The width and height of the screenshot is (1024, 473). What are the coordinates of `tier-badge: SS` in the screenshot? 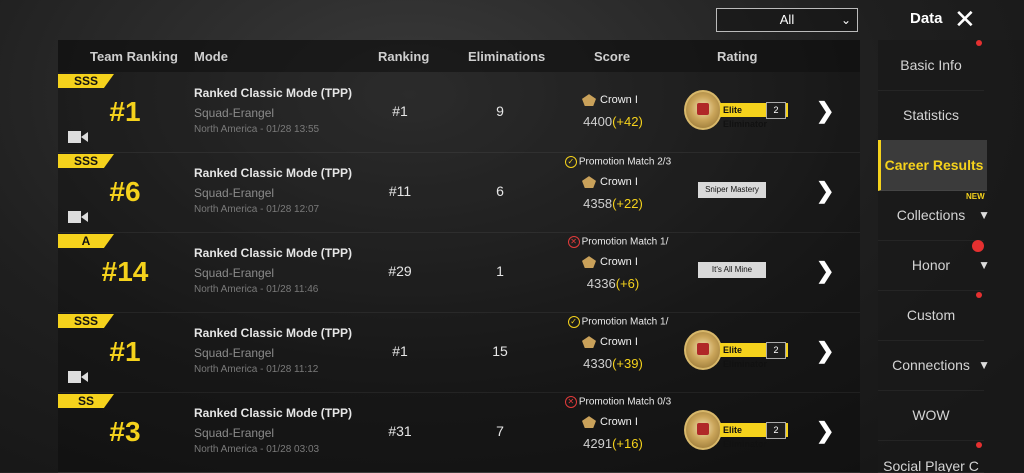 It's located at (86, 401).